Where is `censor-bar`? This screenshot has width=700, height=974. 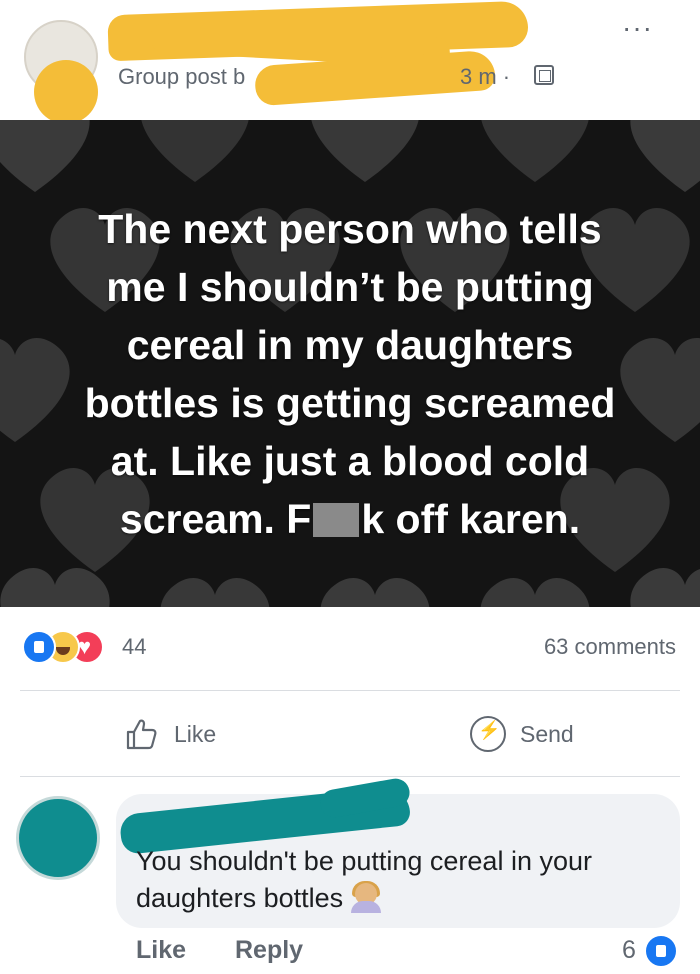
censor-bar is located at coordinates (336, 520).